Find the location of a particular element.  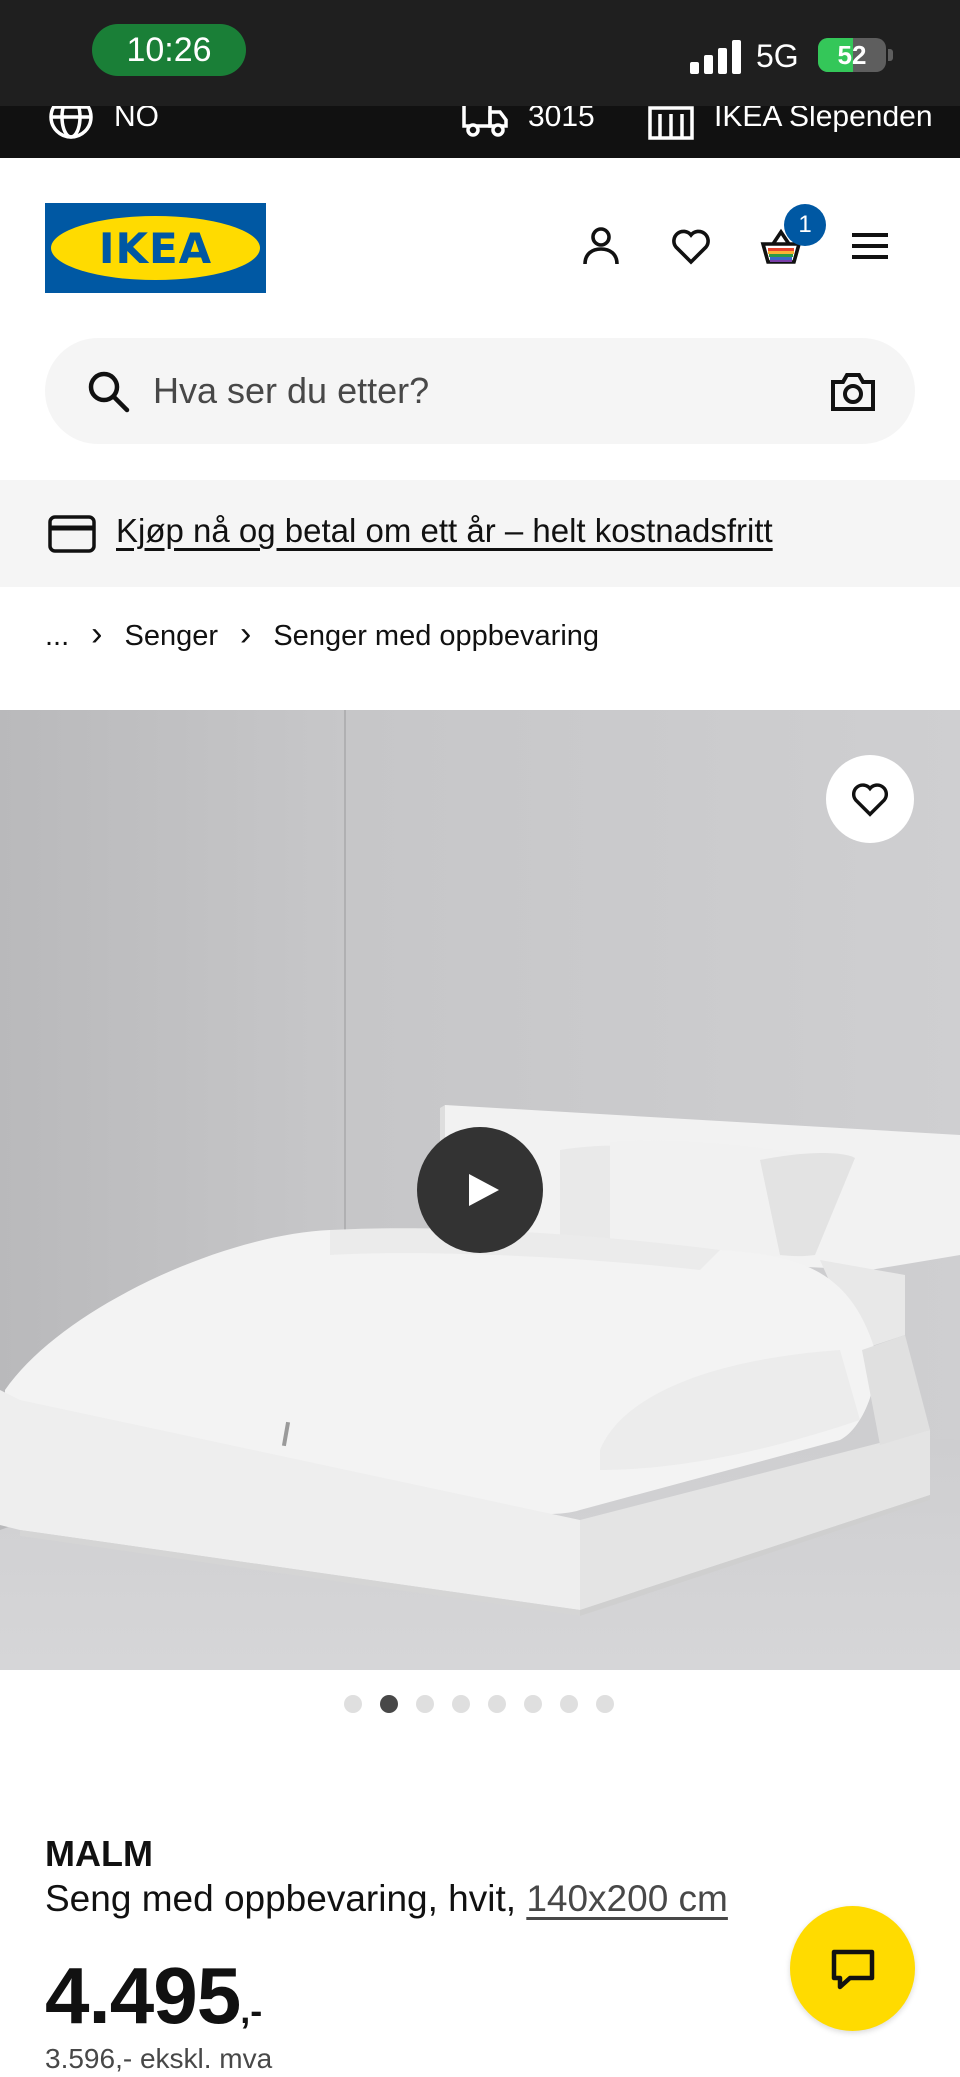

postcode-label: 3015 is located at coordinates (561, 119).